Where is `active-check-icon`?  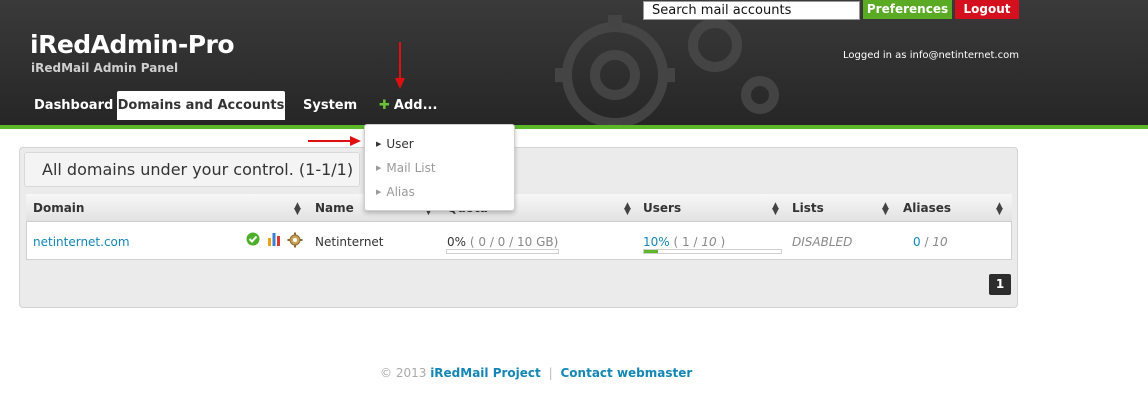
active-check-icon is located at coordinates (253, 239).